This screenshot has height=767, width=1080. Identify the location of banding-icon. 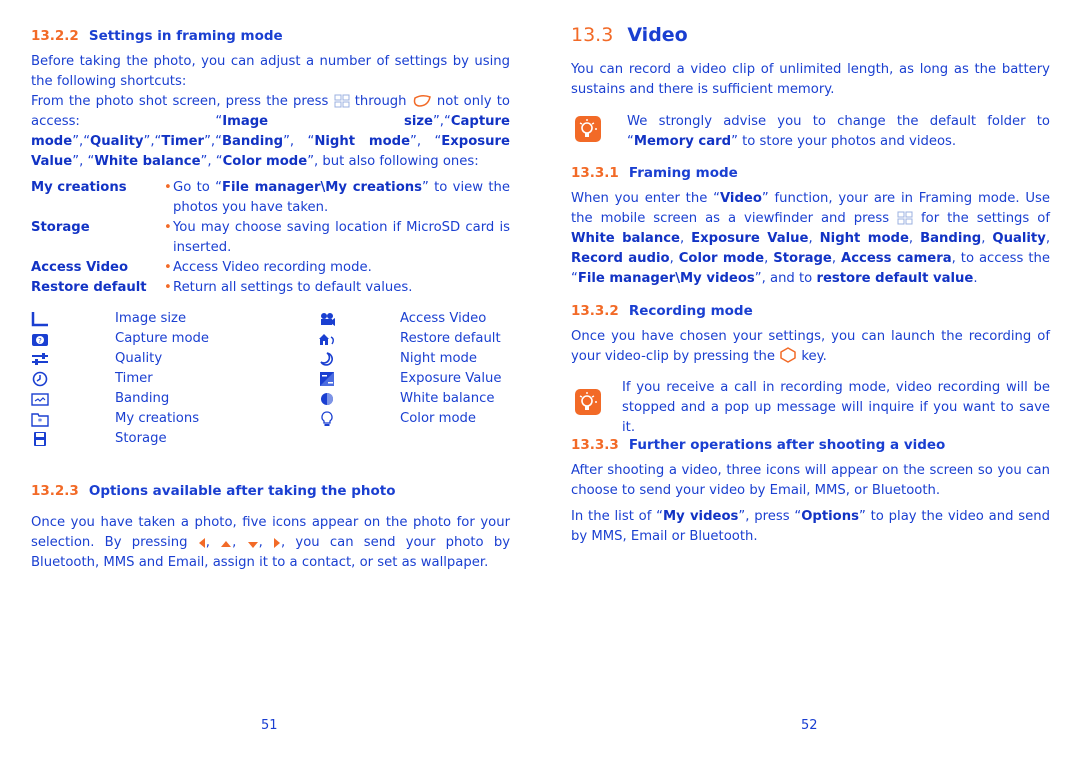
(40, 399).